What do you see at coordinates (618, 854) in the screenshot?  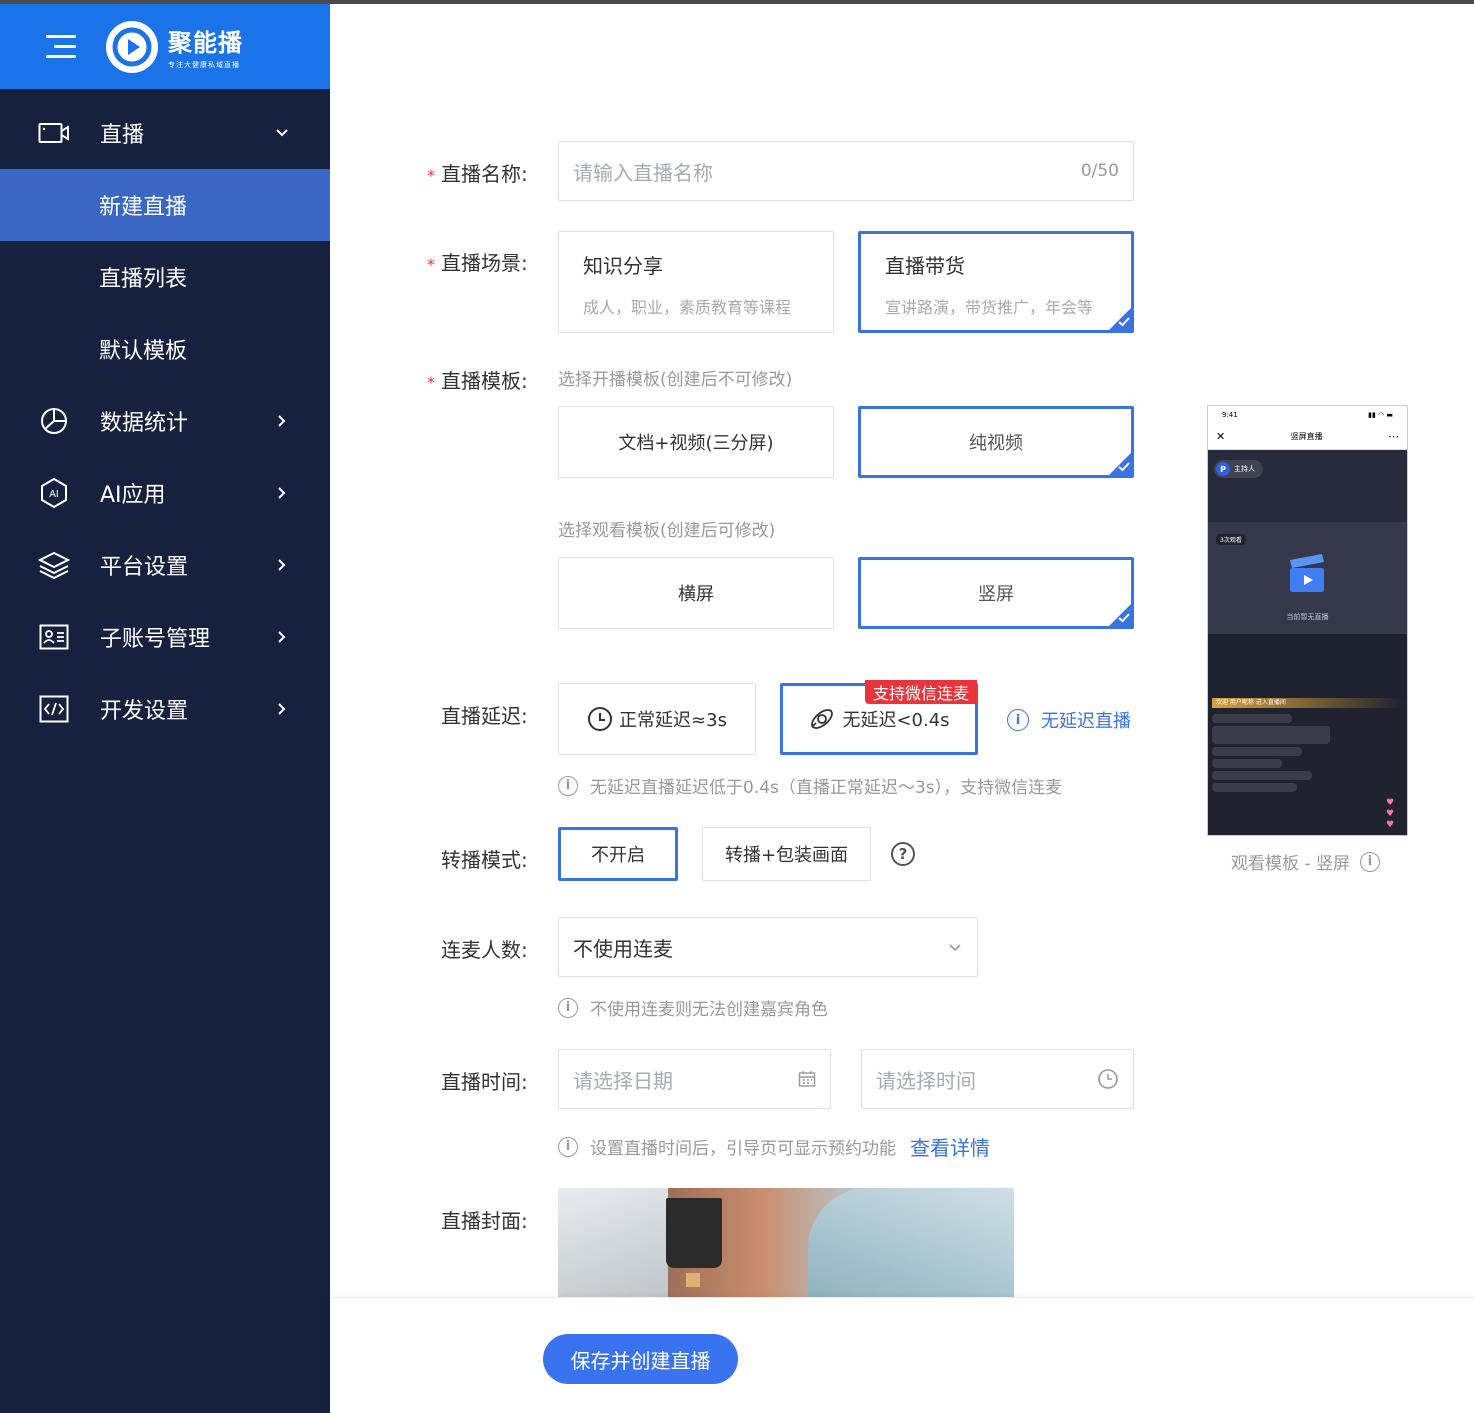 I see `relay-option-off: 不开启` at bounding box center [618, 854].